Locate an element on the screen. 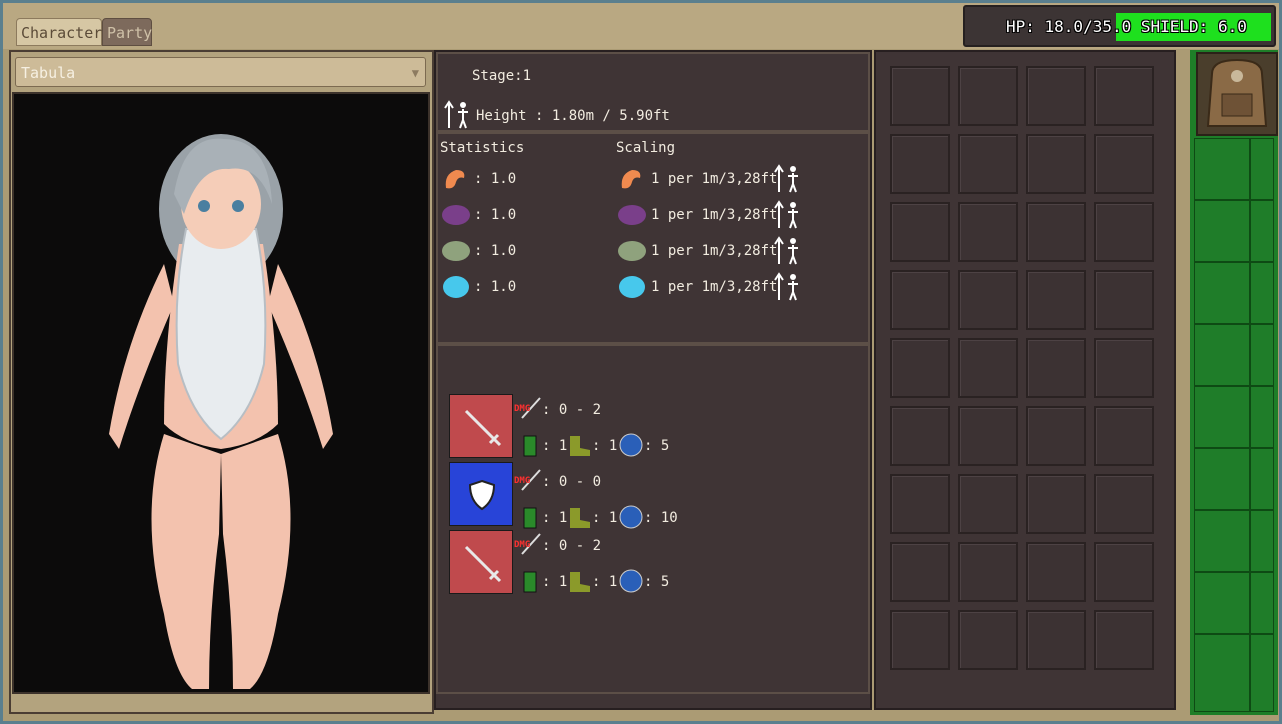 The height and width of the screenshot is (724, 1282). map-strip is located at coordinates (1234, 382).